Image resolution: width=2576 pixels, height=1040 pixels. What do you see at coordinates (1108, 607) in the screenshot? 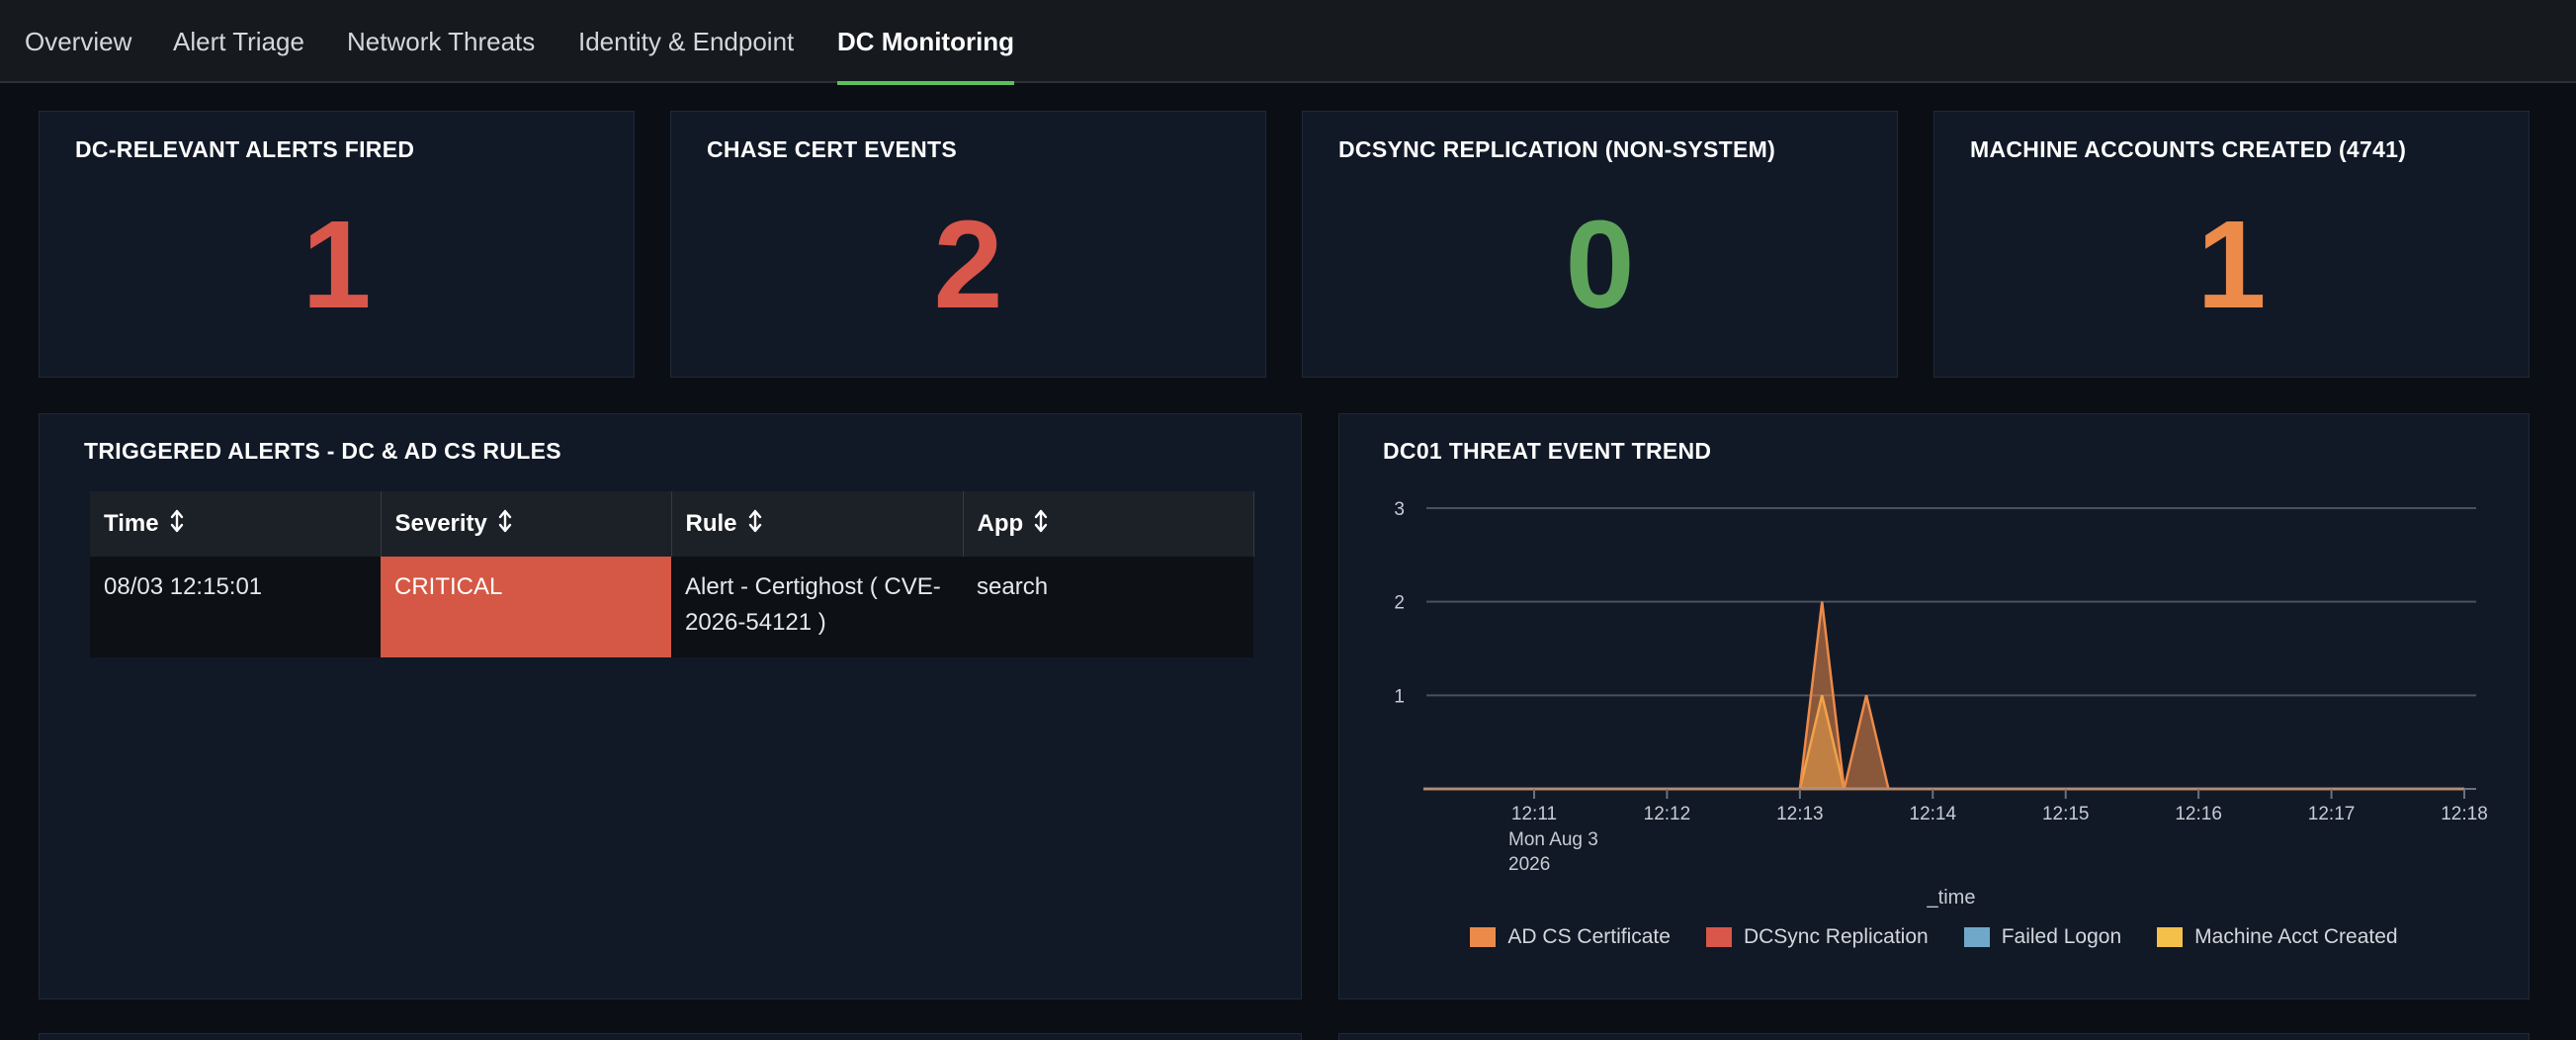
I see `cell-app: search` at bounding box center [1108, 607].